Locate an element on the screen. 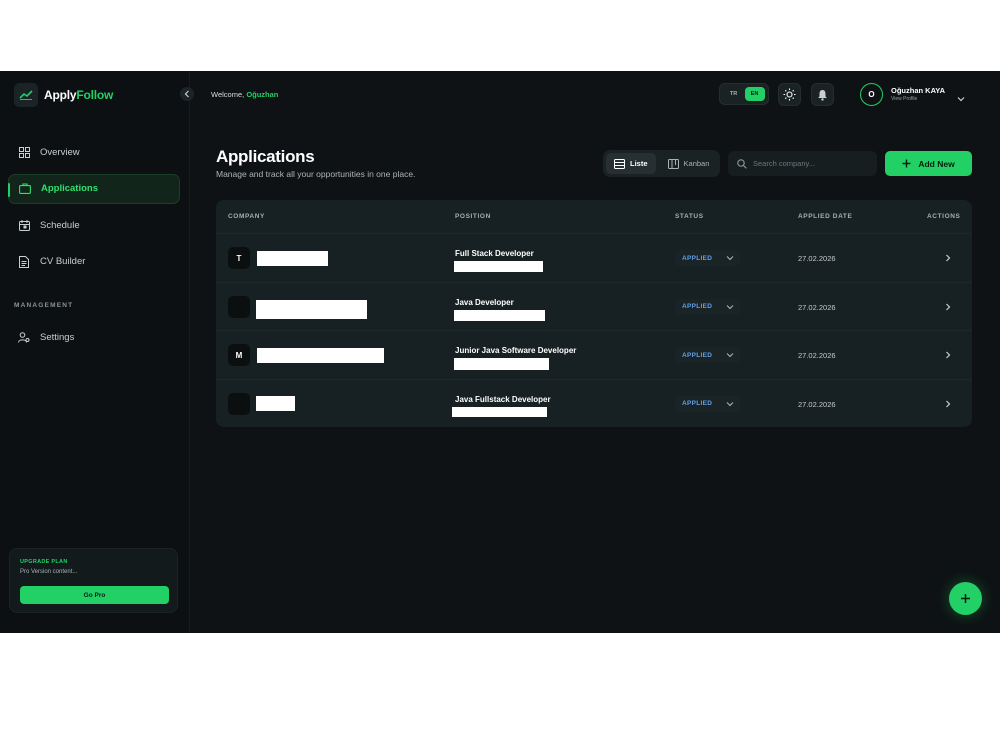 This screenshot has height=750, width=1000. position-title: Java Developer is located at coordinates (484, 302).